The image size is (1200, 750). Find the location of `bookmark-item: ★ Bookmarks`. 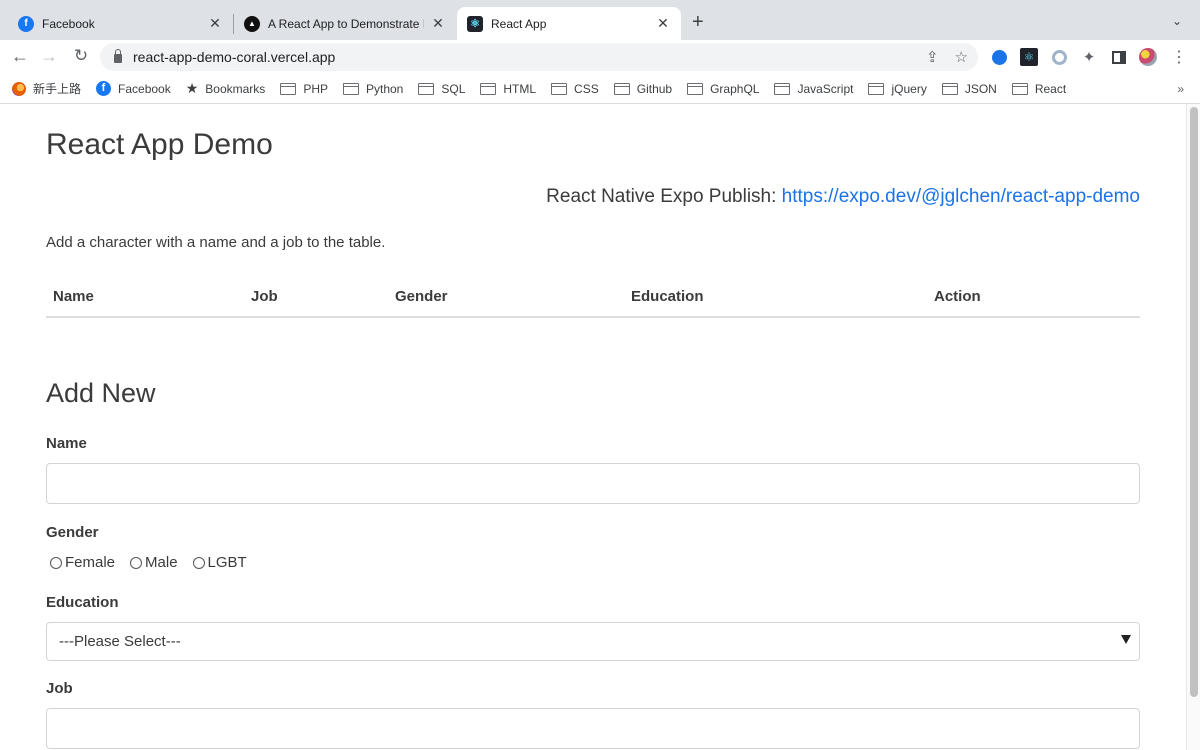

bookmark-item: ★ Bookmarks is located at coordinates (226, 88).